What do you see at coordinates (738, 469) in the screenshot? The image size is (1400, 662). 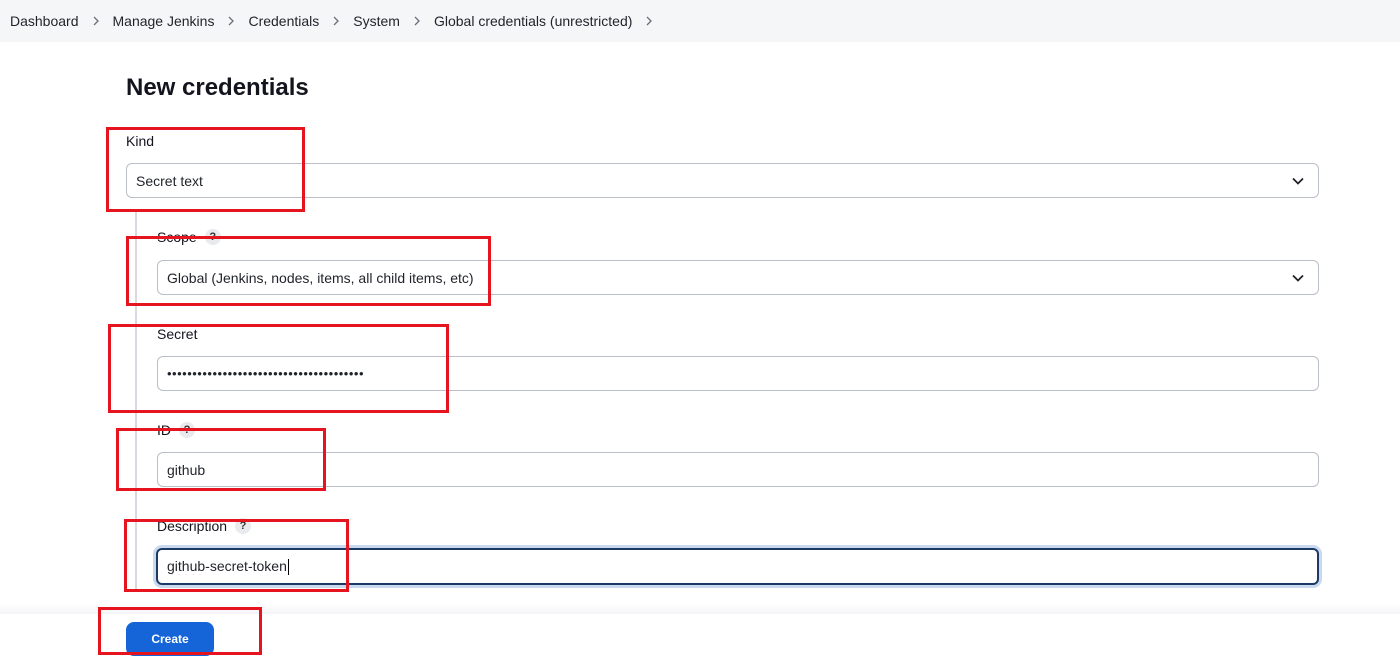 I see `id-input: github` at bounding box center [738, 469].